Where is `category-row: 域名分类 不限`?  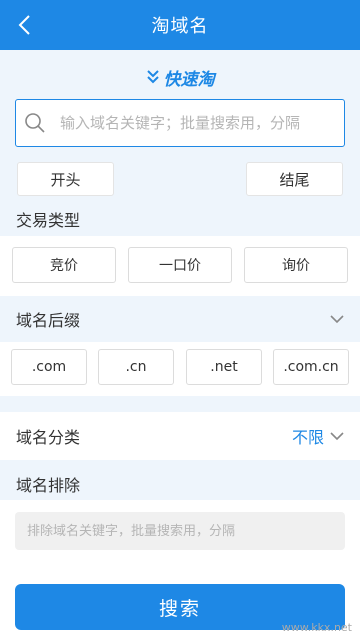
category-row: 域名分类 不限 is located at coordinates (180, 436).